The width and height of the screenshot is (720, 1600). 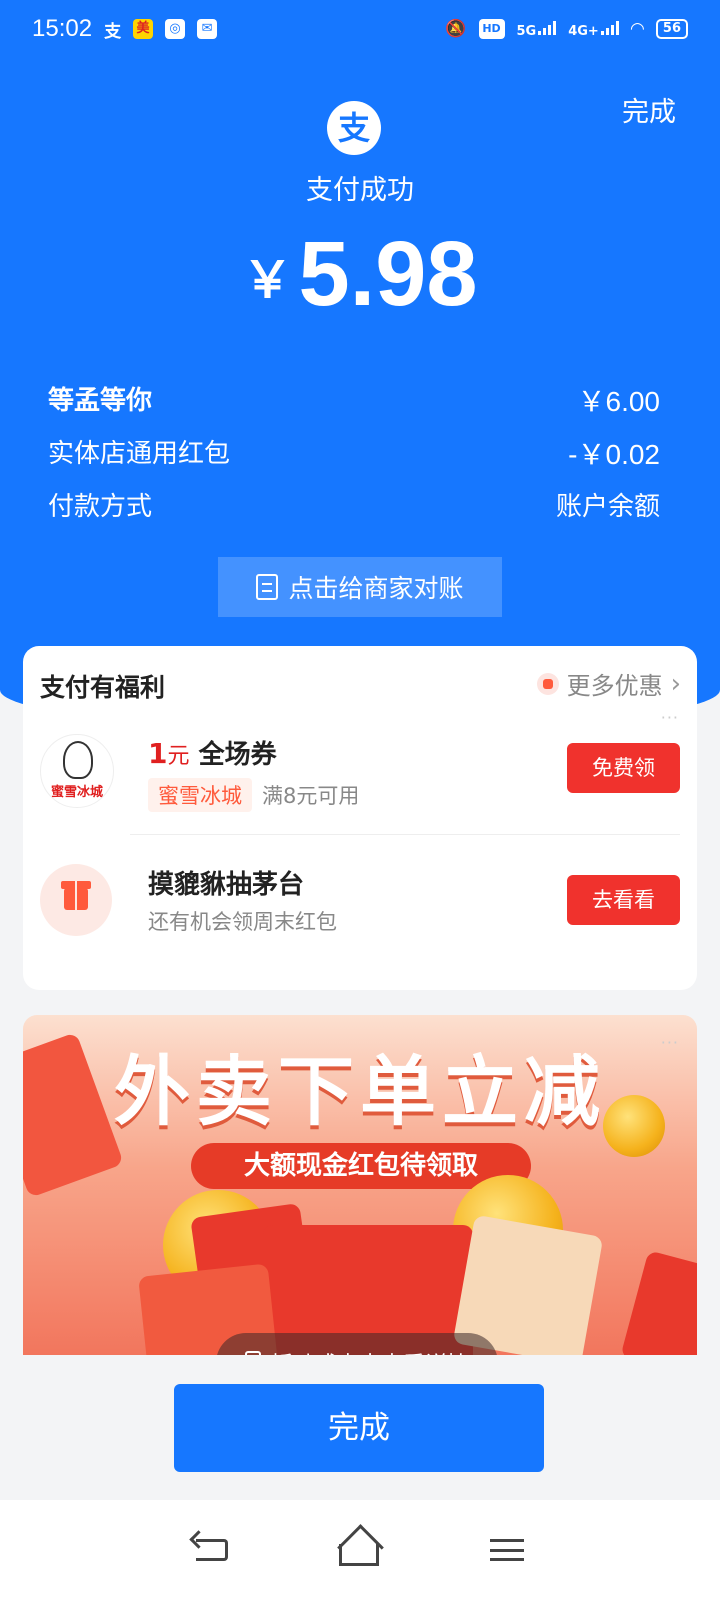 I want to click on back-icon, so click(x=211, y=1550).